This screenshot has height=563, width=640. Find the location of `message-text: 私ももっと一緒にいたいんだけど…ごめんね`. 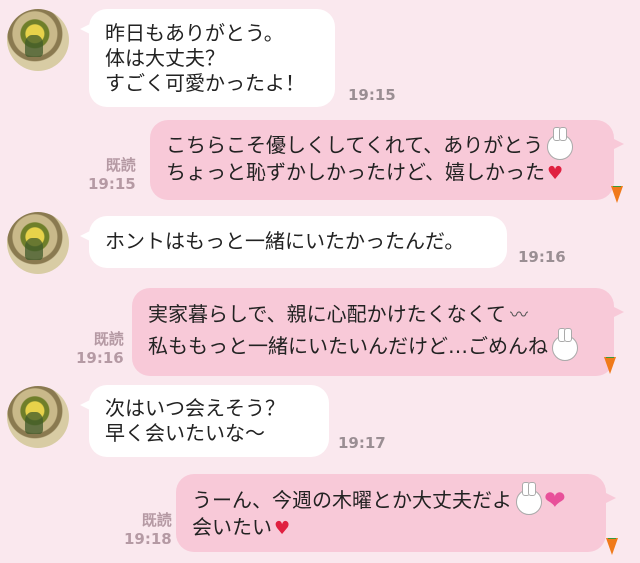

message-text: 私ももっと一緒にいたいんだけど…ごめんね is located at coordinates (373, 344).